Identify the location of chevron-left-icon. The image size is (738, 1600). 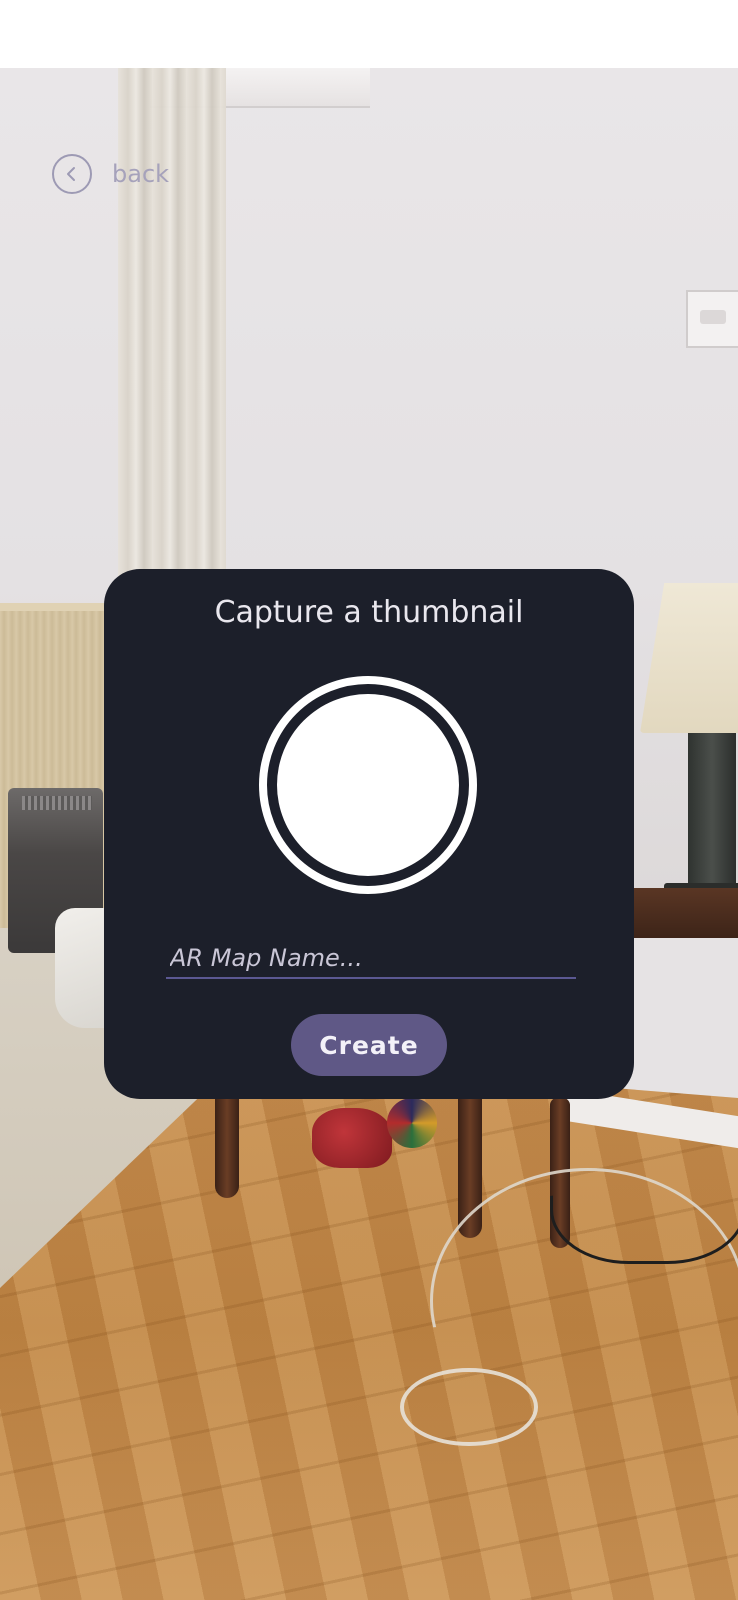
(71, 174).